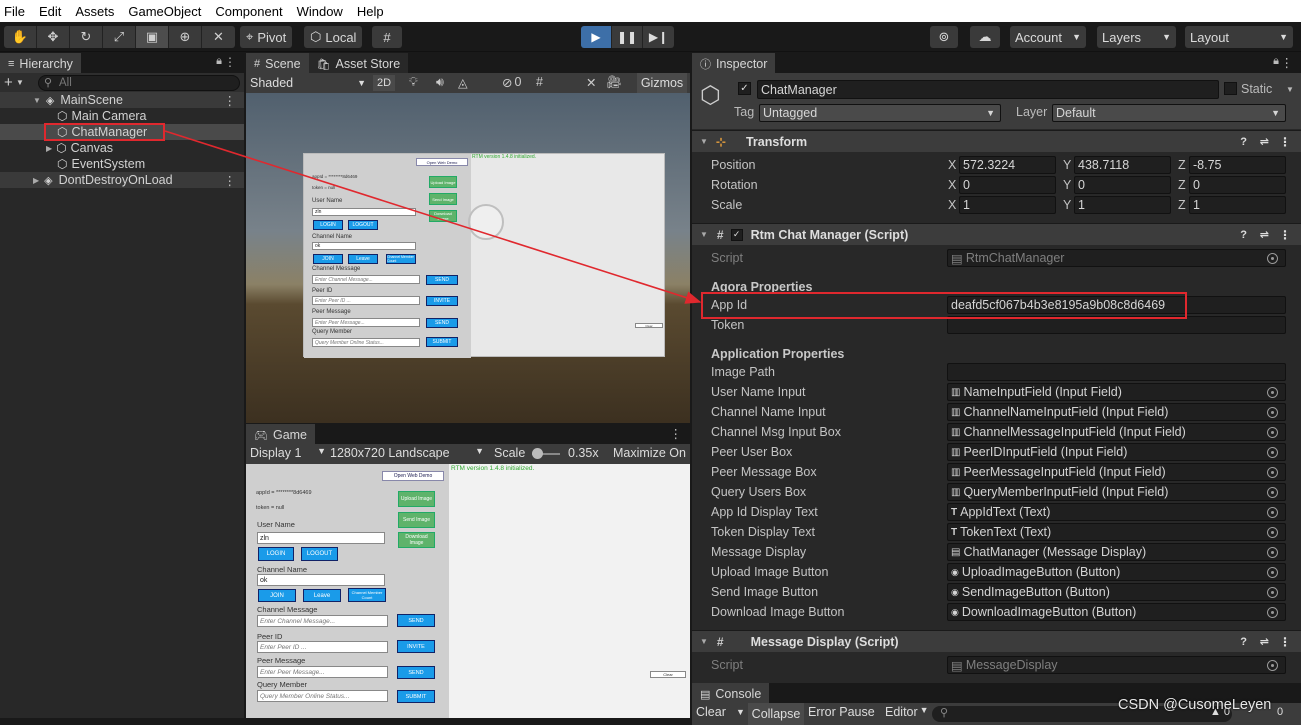  Describe the element at coordinates (1280, 712) in the screenshot. I see `log-count-b: 0` at that location.